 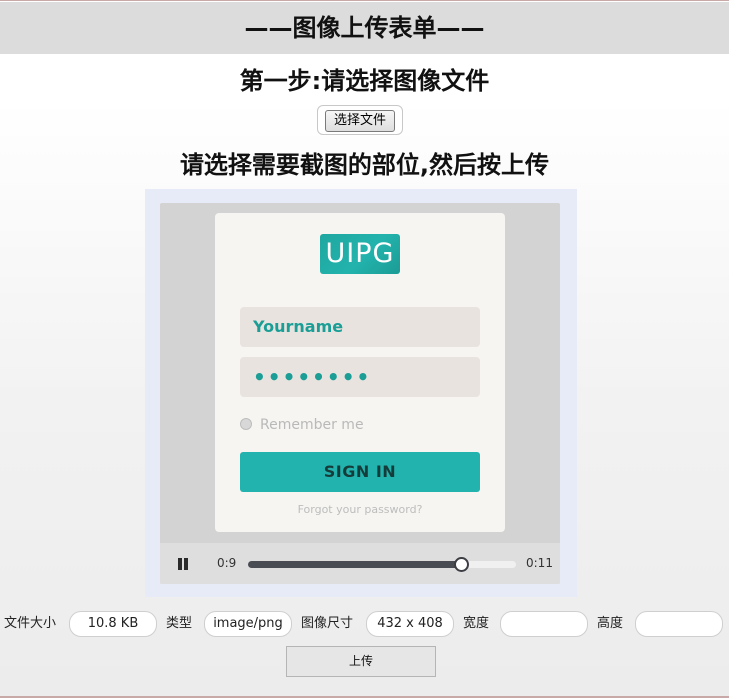 I want to click on file-size-label: 文件大小, so click(x=30, y=623).